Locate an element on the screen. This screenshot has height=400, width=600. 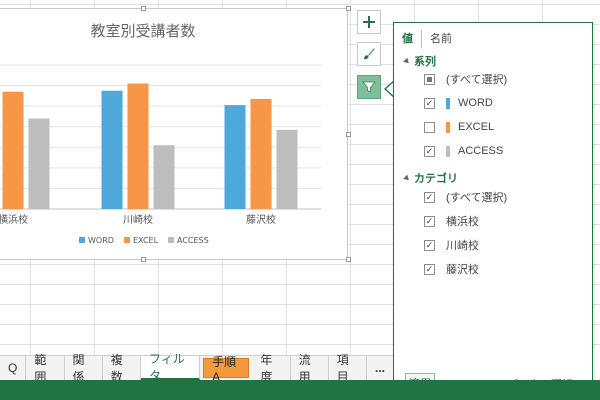
chart-category-labels: 横浜校 川崎校 藤沢校 is located at coordinates (138, 219).